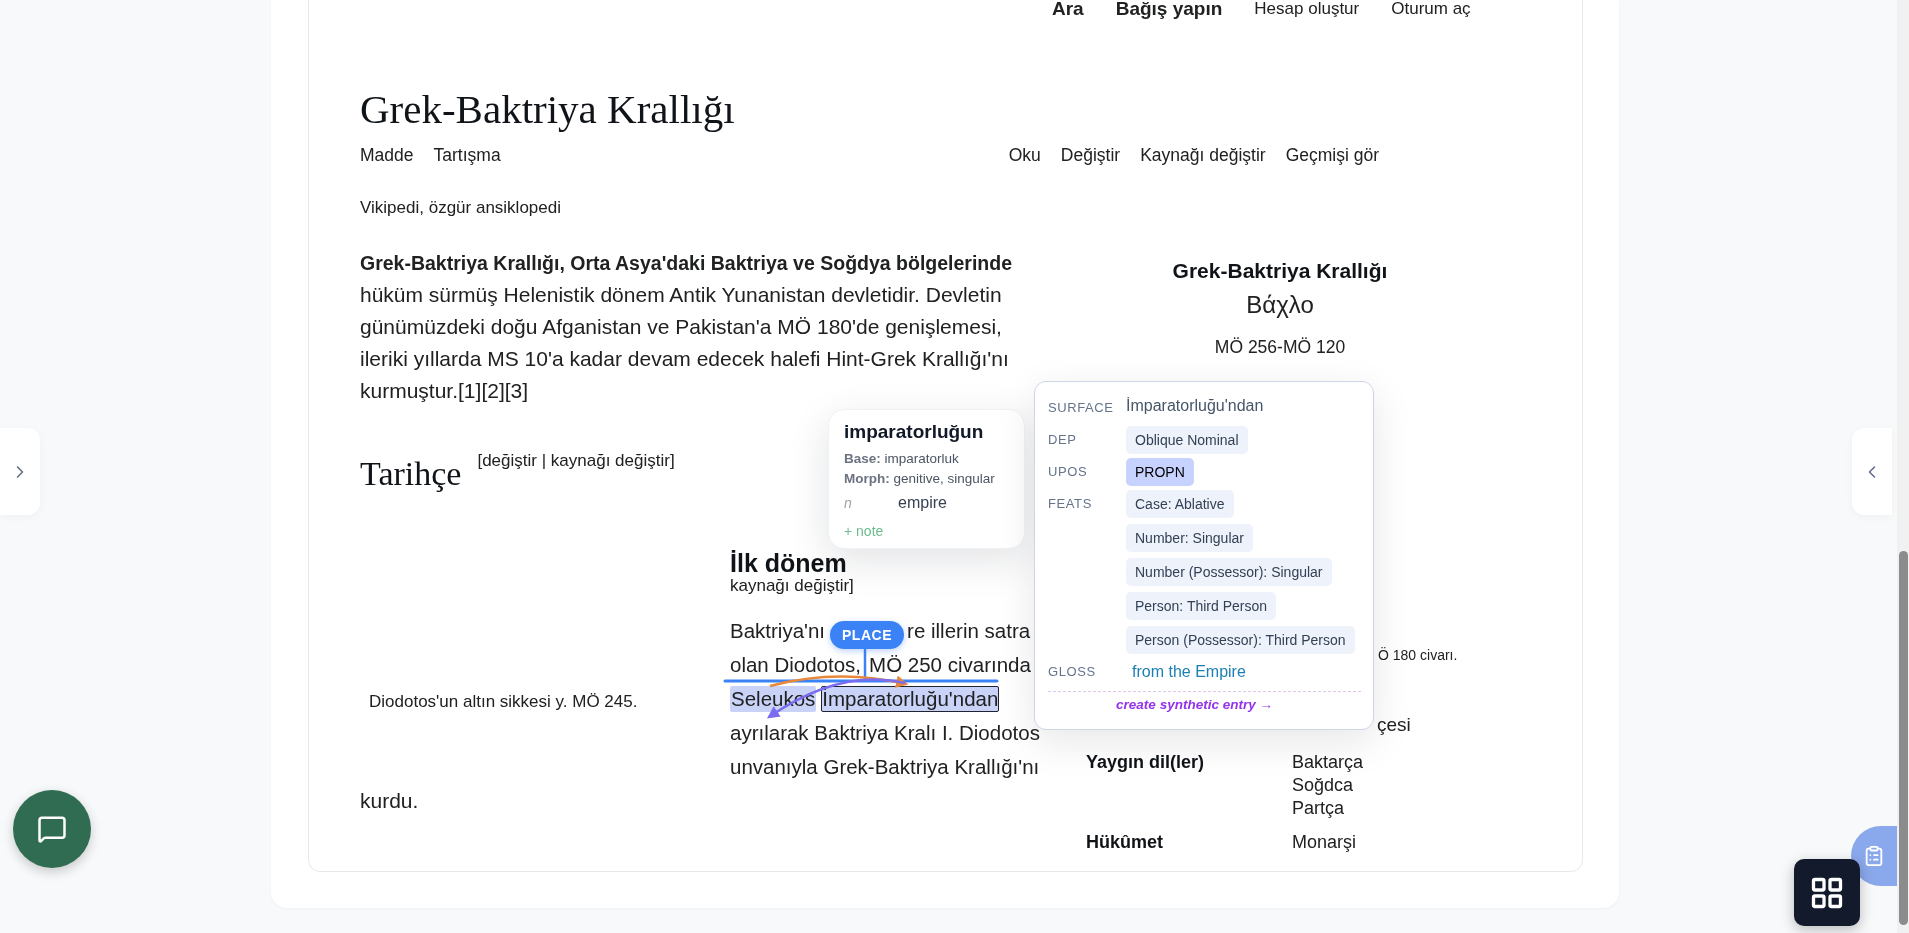 This screenshot has width=1909, height=933. What do you see at coordinates (1418, 655) in the screenshot?
I see `infobox-text: Ö 180 civarı.` at bounding box center [1418, 655].